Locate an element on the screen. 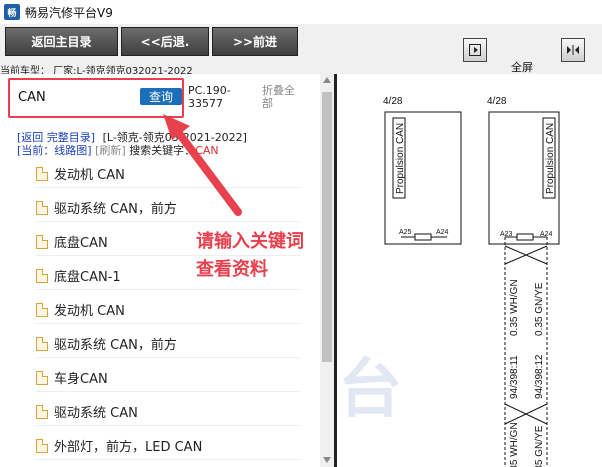 The image size is (602, 467). wire-ref-2: 94/398:12 is located at coordinates (539, 376).